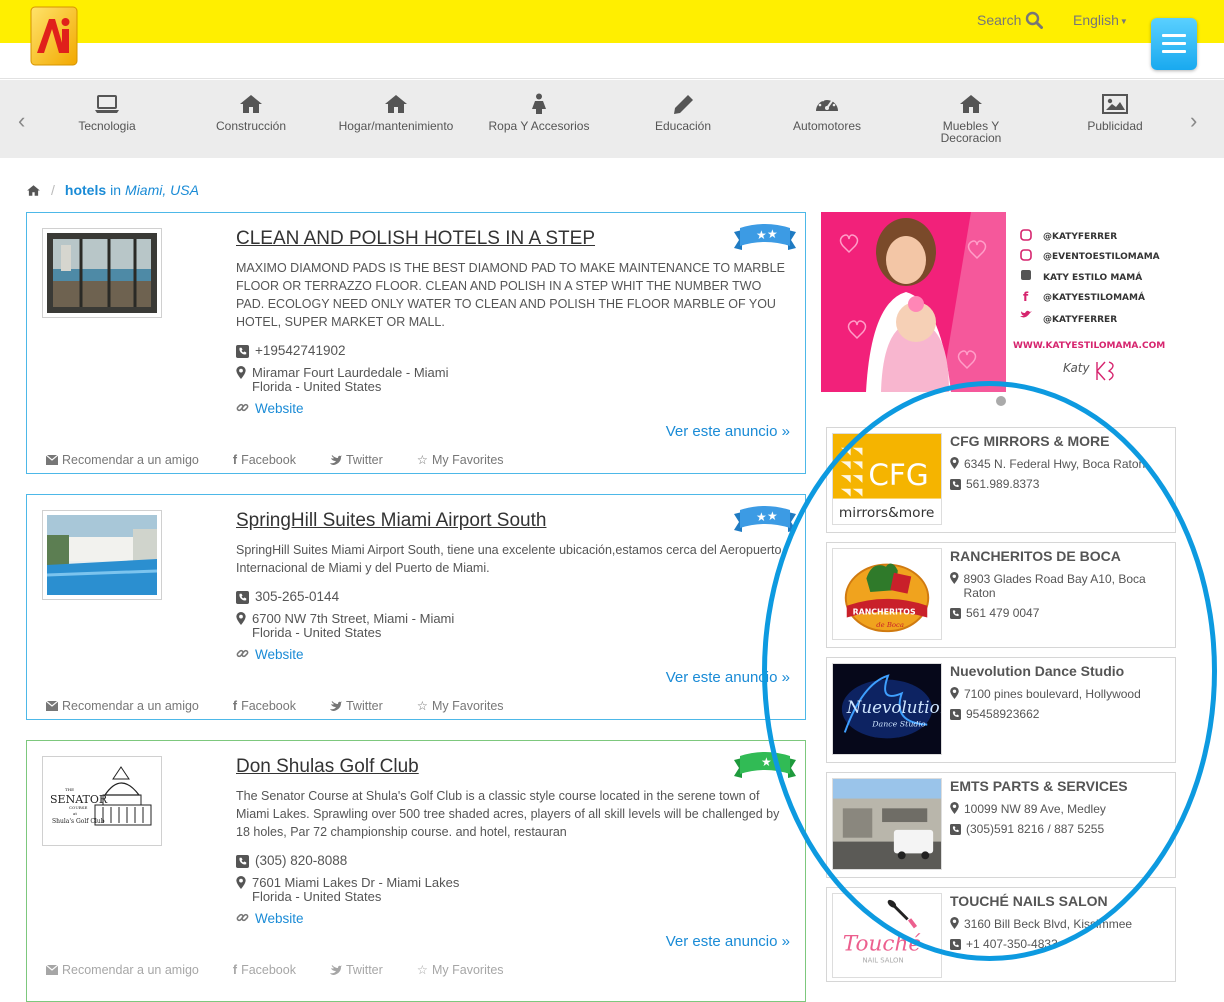 This screenshot has height=1002, width=1224. What do you see at coordinates (887, 709) in the screenshot?
I see `business-logo: Nuevolution Dance Studio` at bounding box center [887, 709].